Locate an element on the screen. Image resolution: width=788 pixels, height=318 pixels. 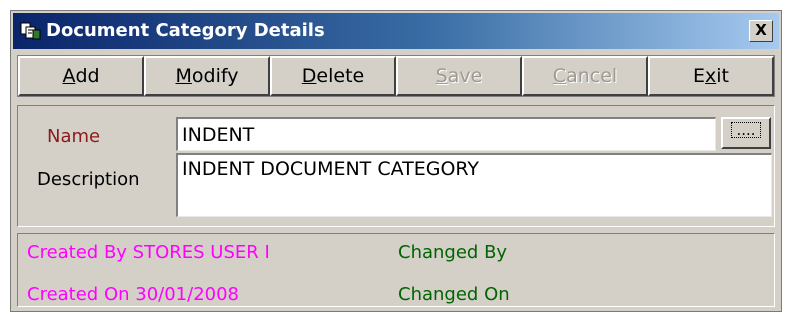
name-input: INDENT is located at coordinates (446, 134).